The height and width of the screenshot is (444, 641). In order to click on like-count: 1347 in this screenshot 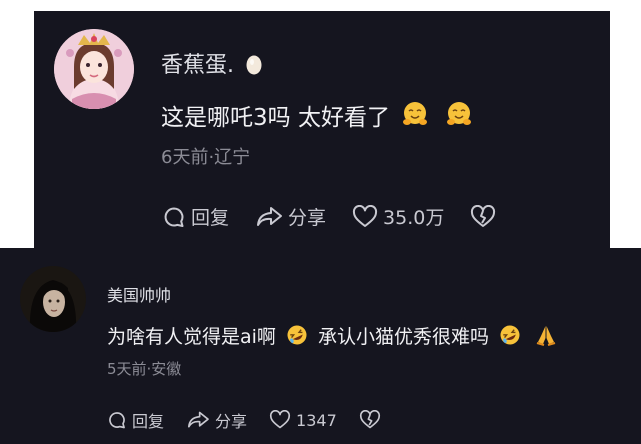, I will do `click(316, 420)`.